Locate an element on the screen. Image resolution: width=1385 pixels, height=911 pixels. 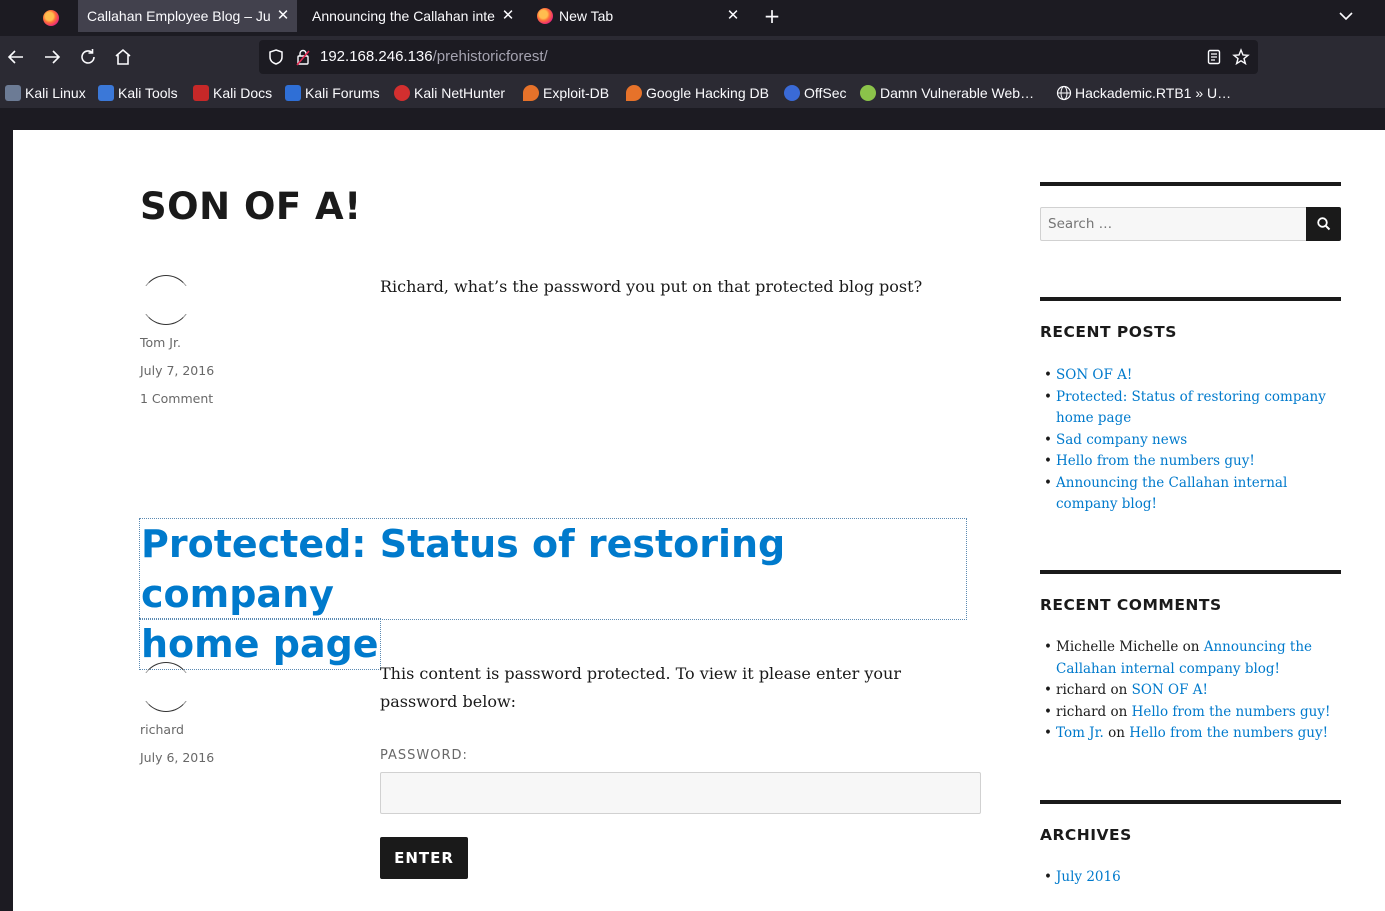
list-item: richard on SON OF A! is located at coordinates (1192, 691).